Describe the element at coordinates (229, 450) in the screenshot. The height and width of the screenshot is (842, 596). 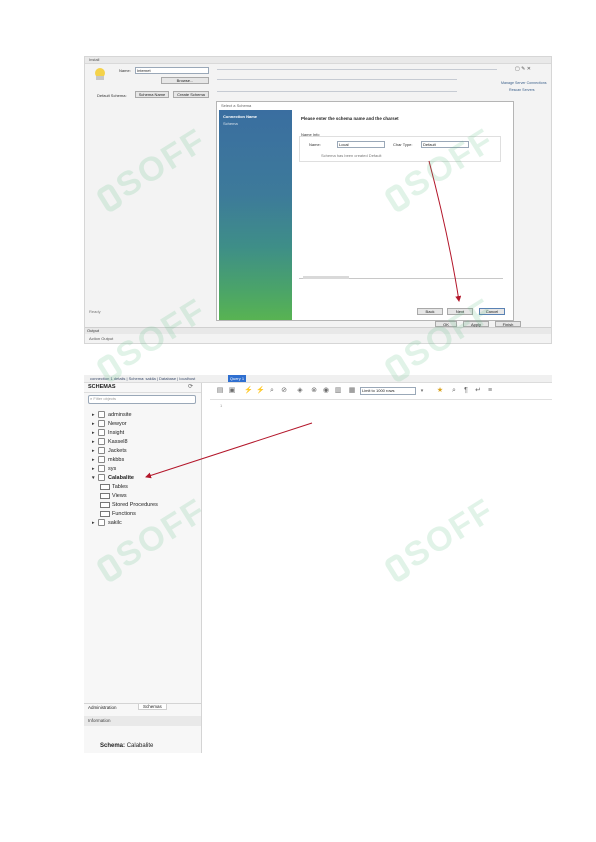
I see `red-arrow-annotation` at that location.